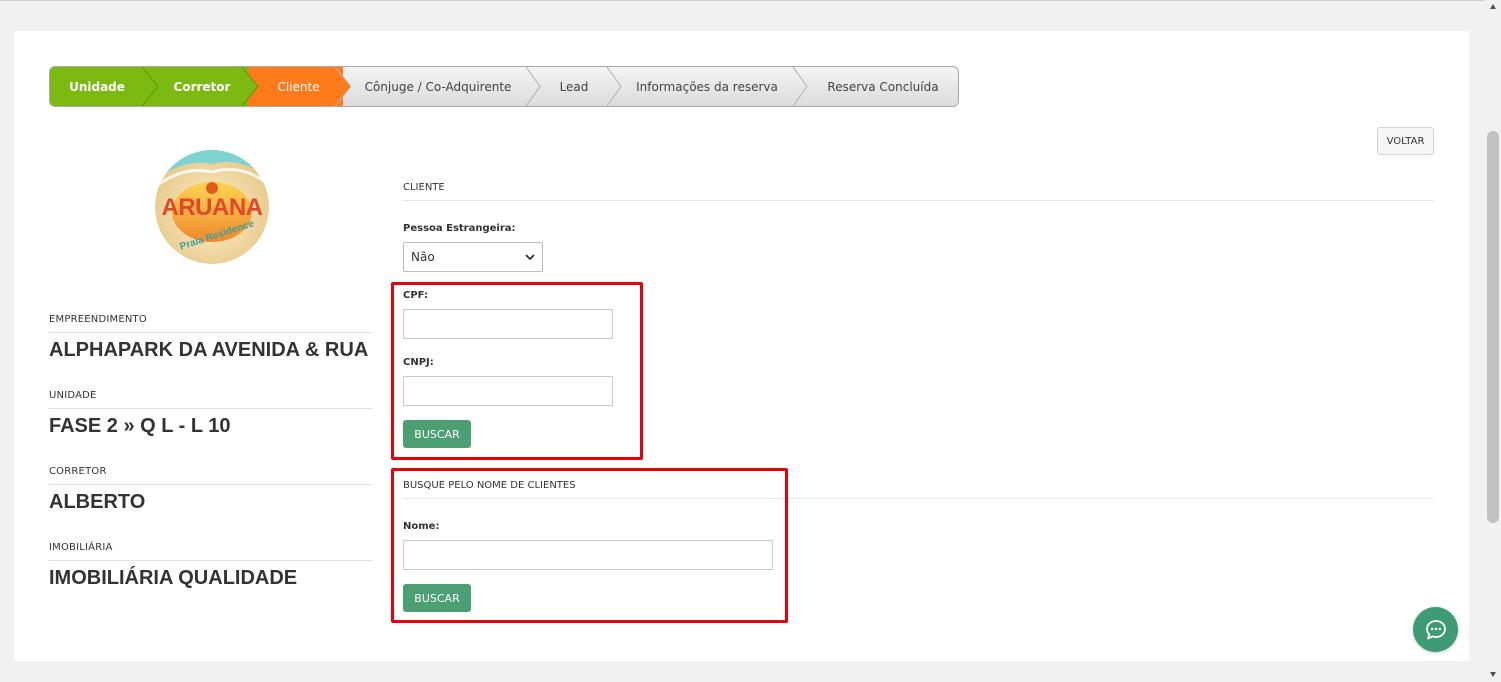 This screenshot has height=682, width=1501. I want to click on step-label: Corretor, so click(202, 86).